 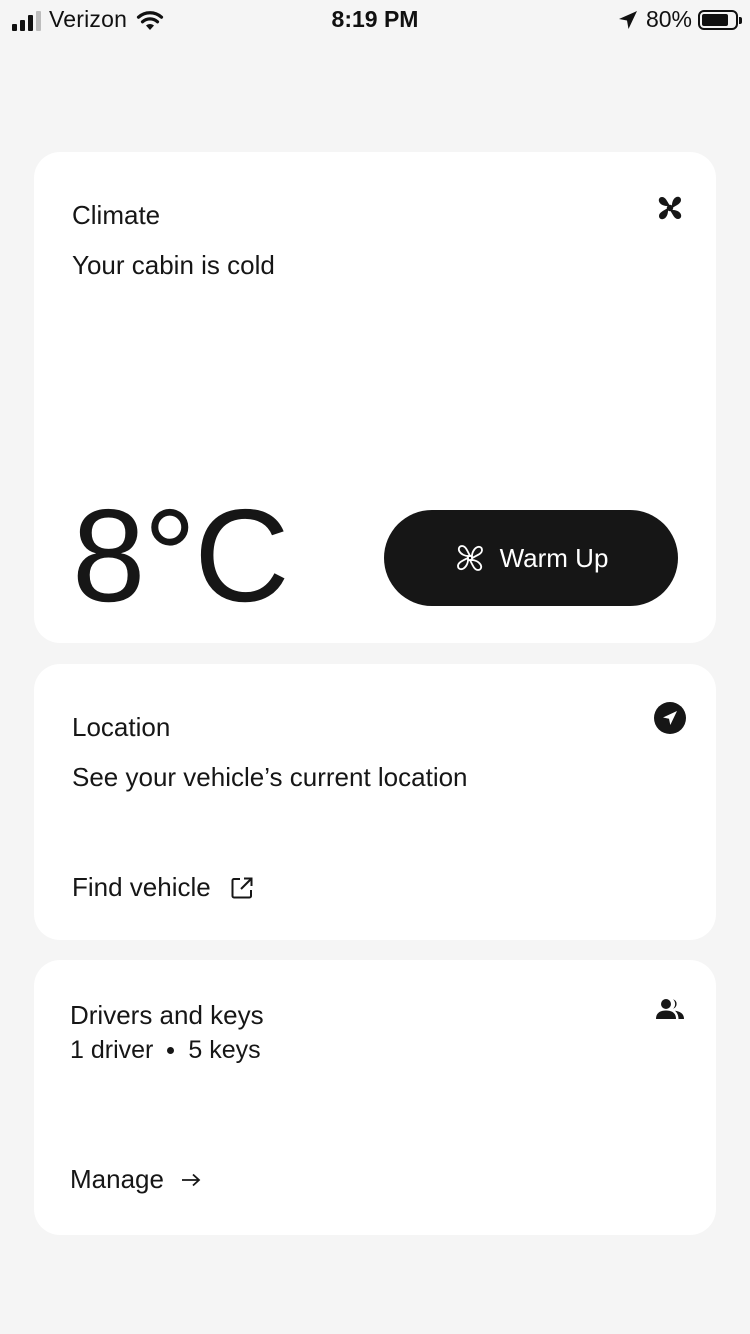 I want to click on cabin-temperature: 8°C, so click(x=181, y=555).